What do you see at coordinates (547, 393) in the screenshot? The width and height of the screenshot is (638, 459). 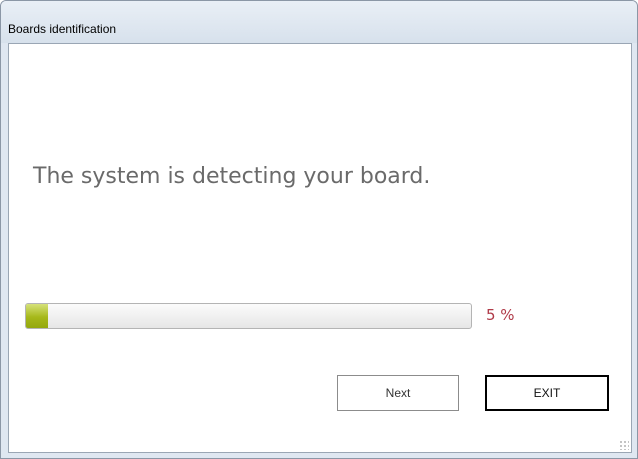 I see `exit-button: EXIT` at bounding box center [547, 393].